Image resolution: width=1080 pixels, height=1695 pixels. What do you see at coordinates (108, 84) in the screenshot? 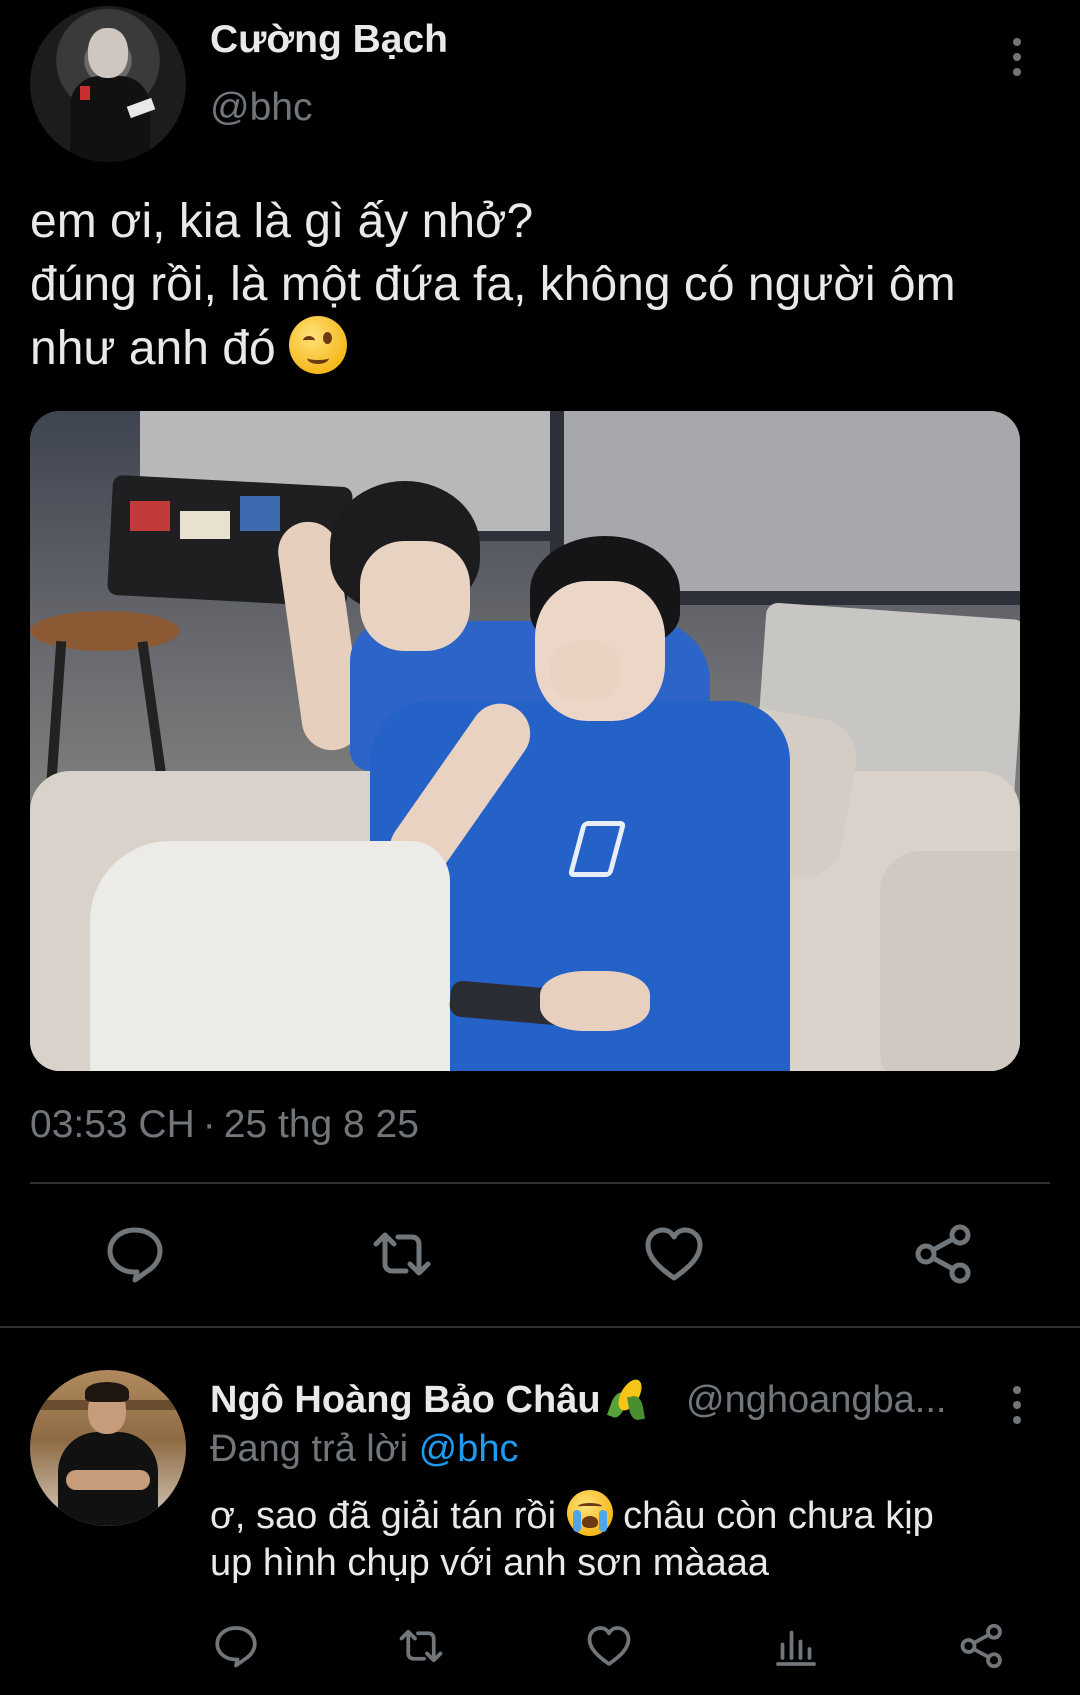
I see `author-avatar` at bounding box center [108, 84].